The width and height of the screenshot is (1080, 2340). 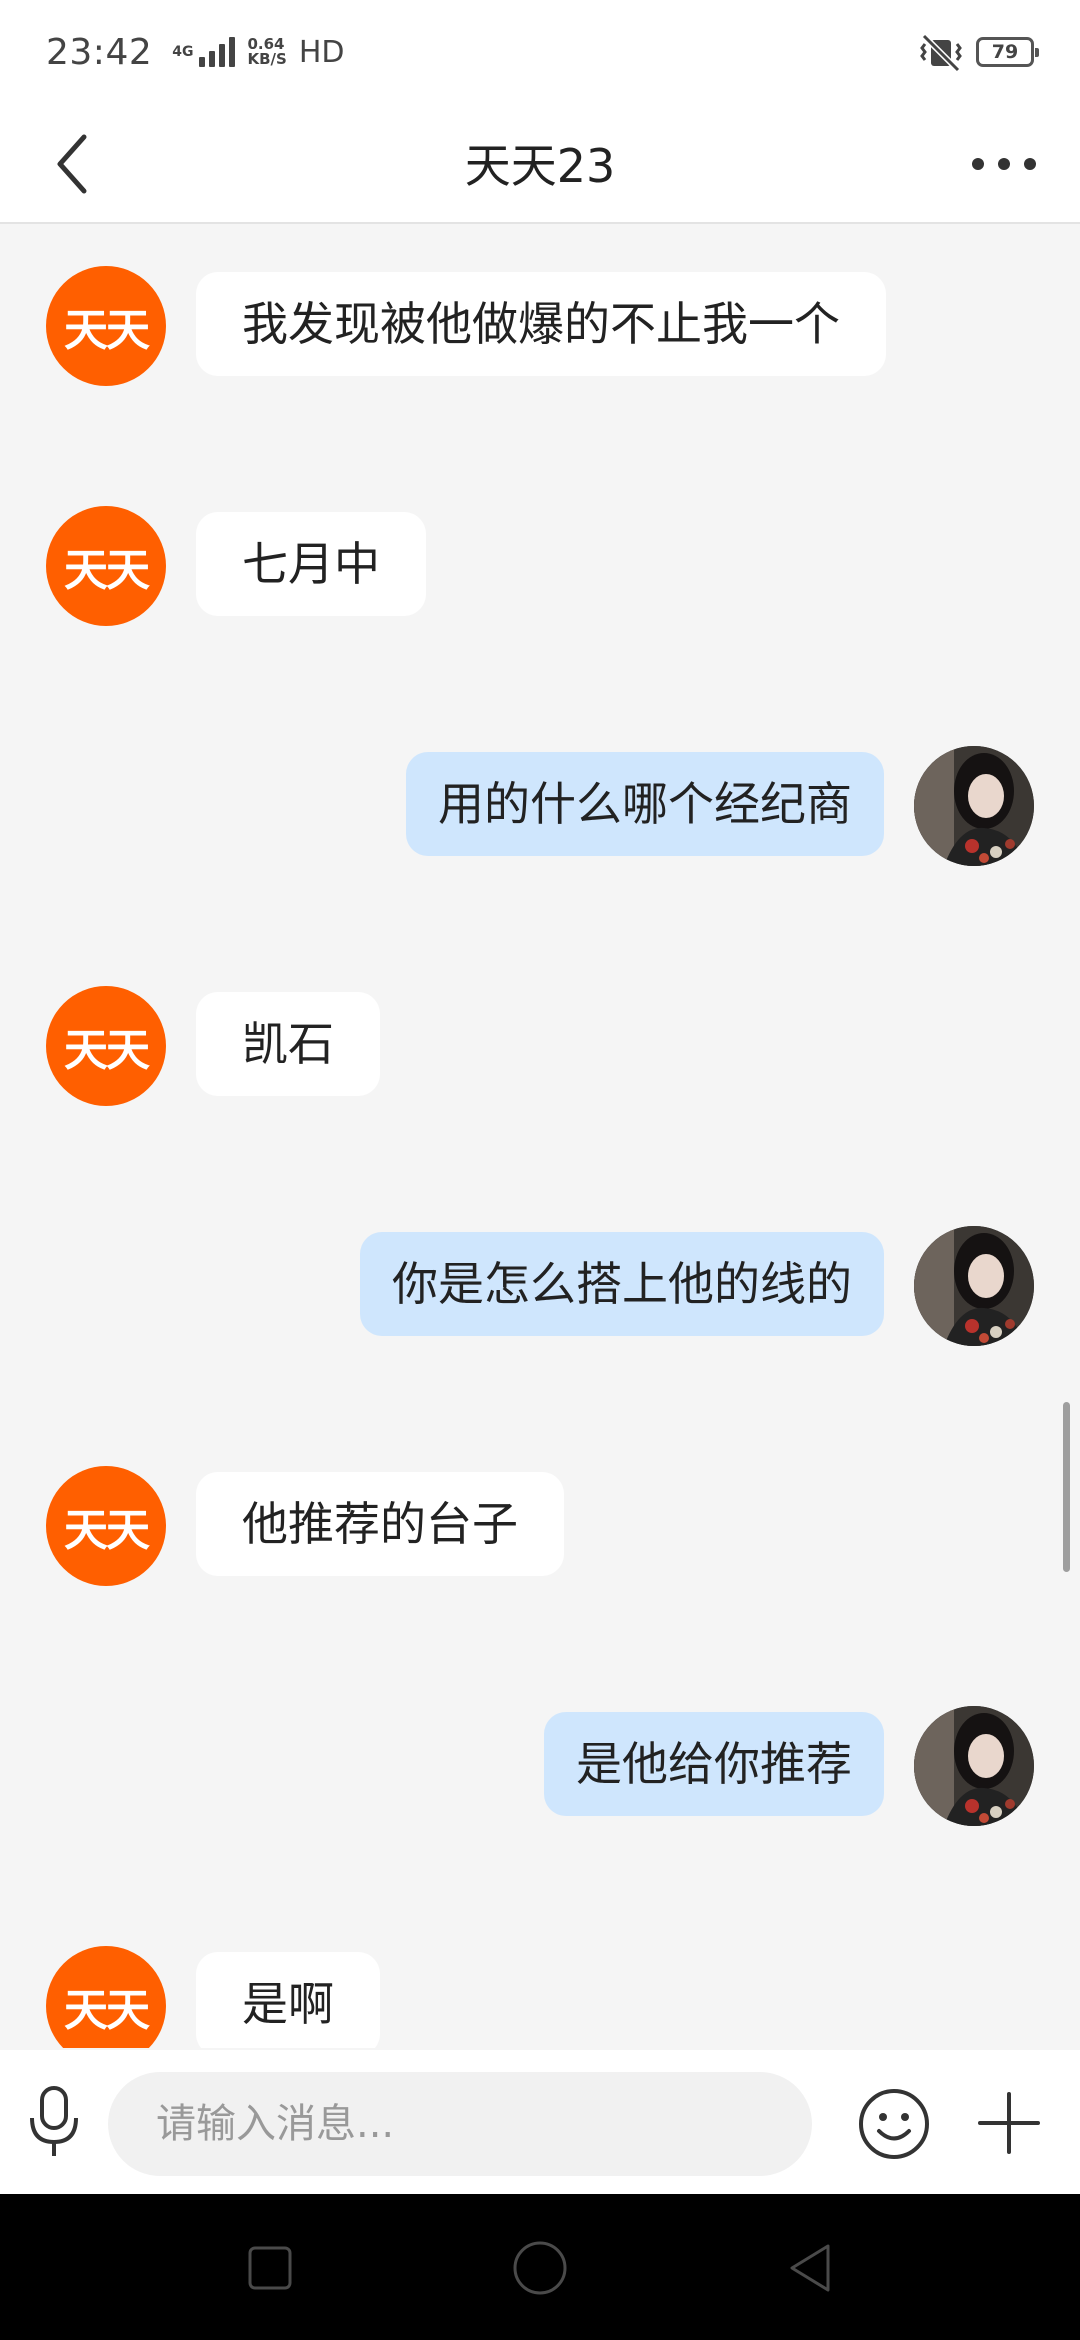 I want to click on emoji-button, so click(x=894, y=2124).